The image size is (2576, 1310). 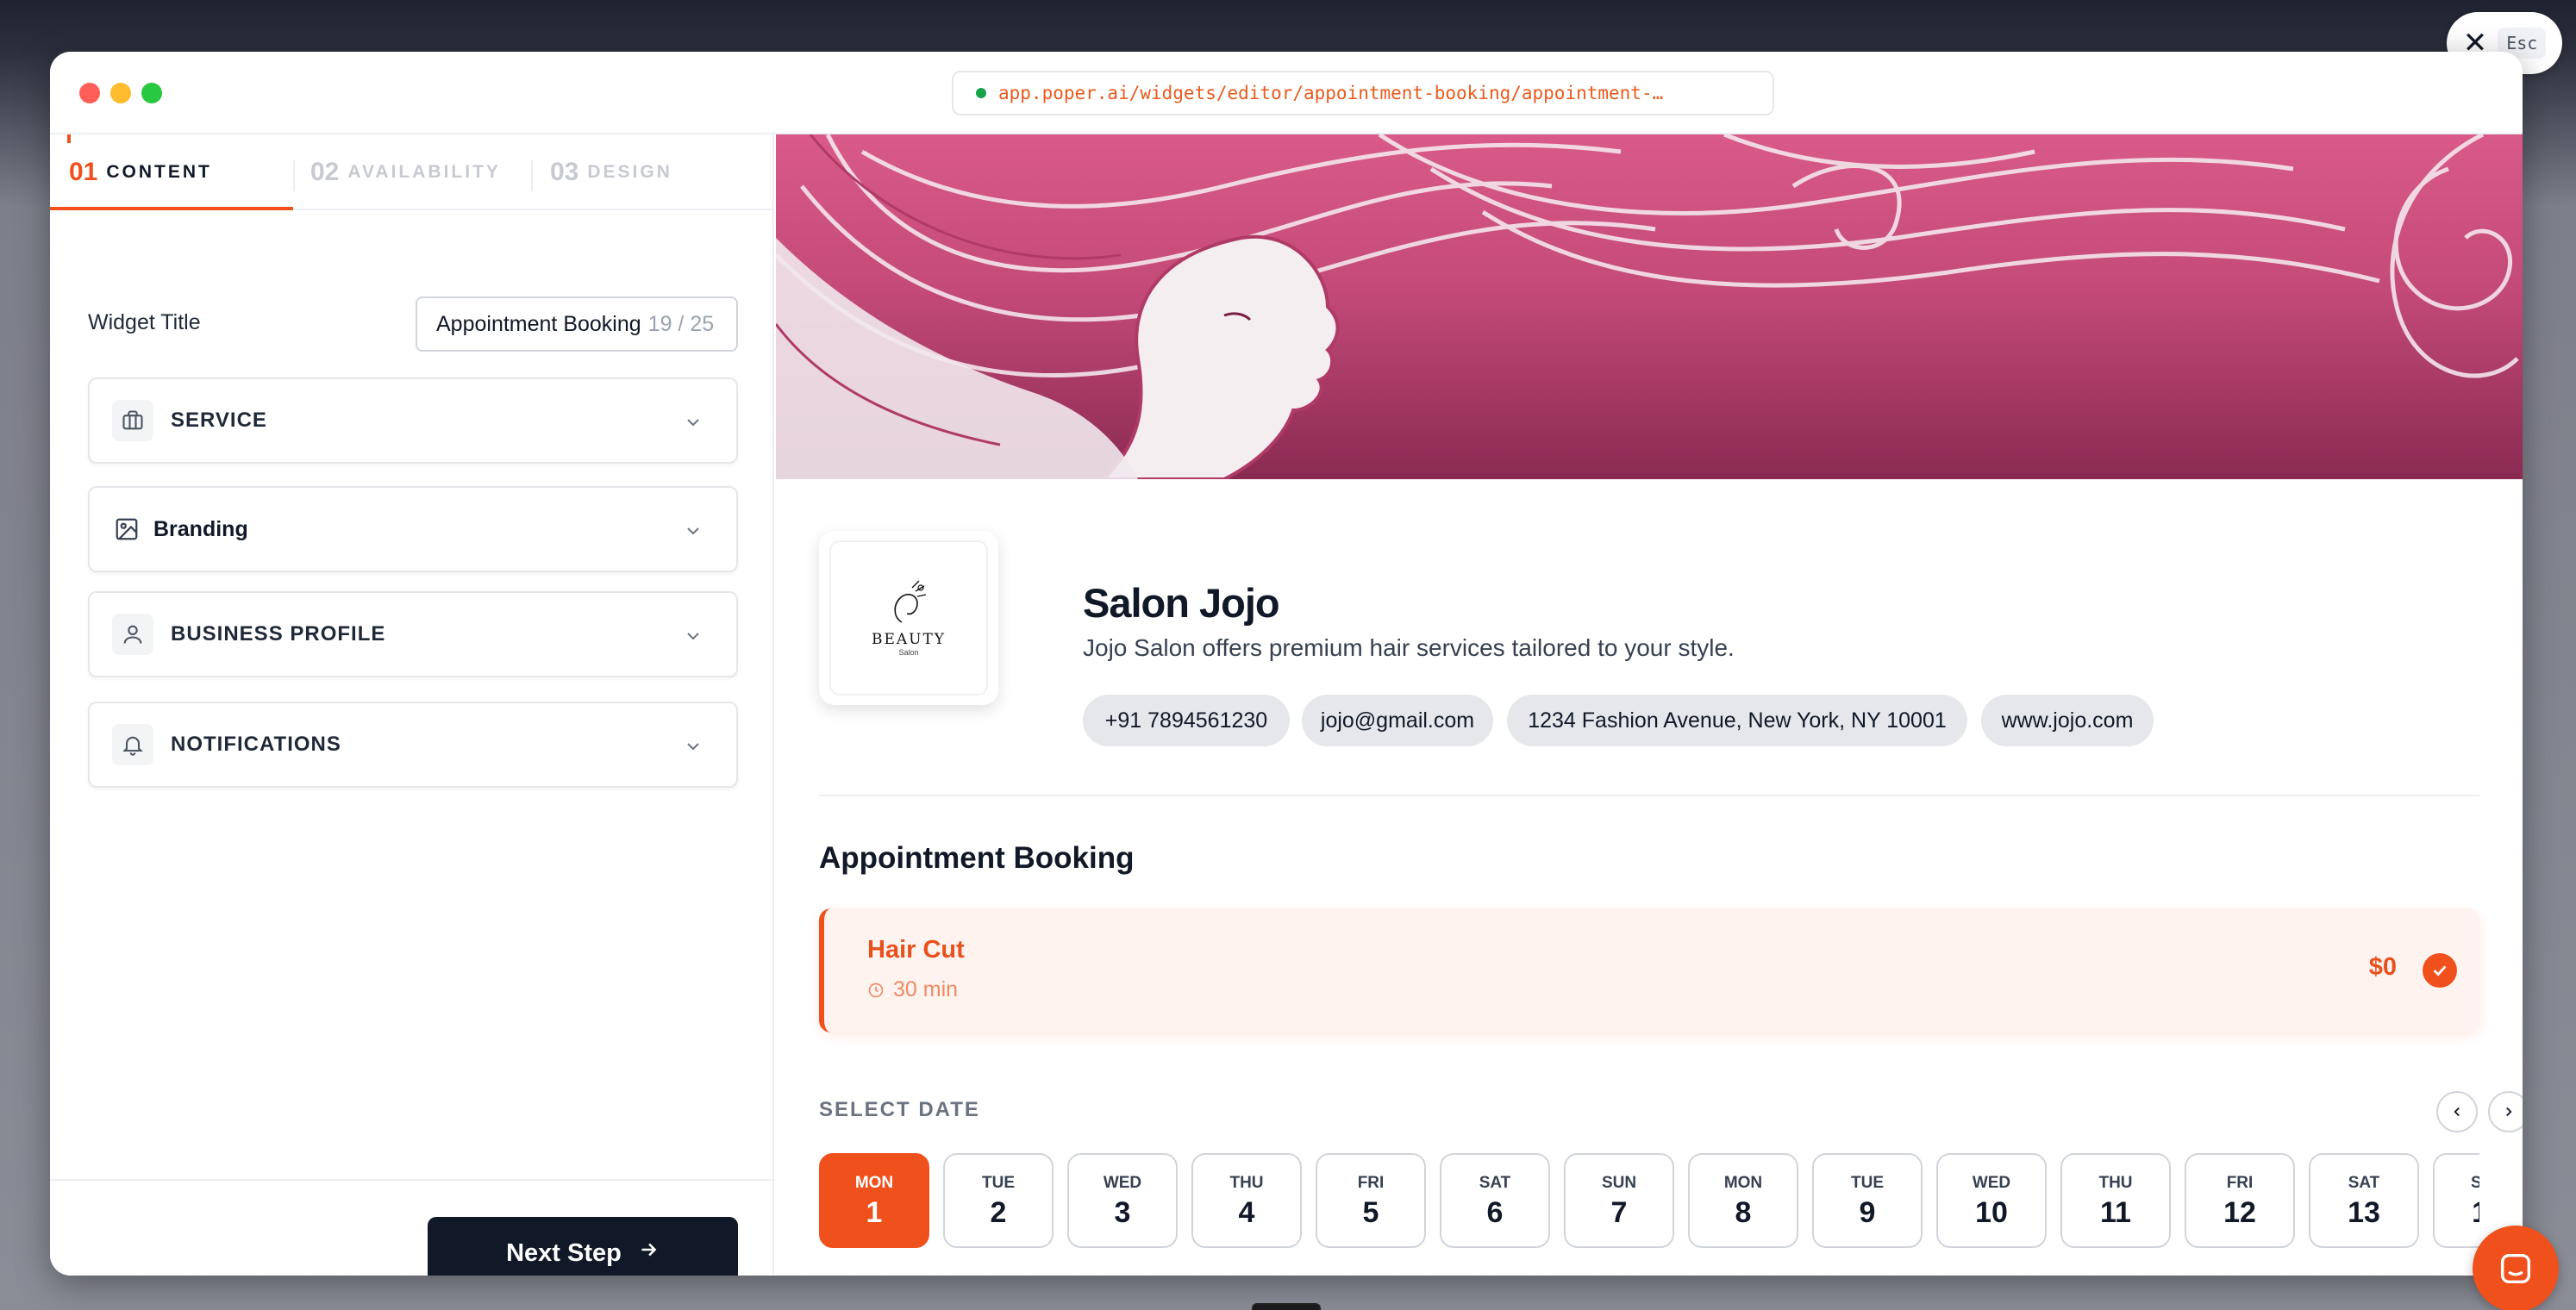 I want to click on profile-divider, so click(x=1649, y=795).